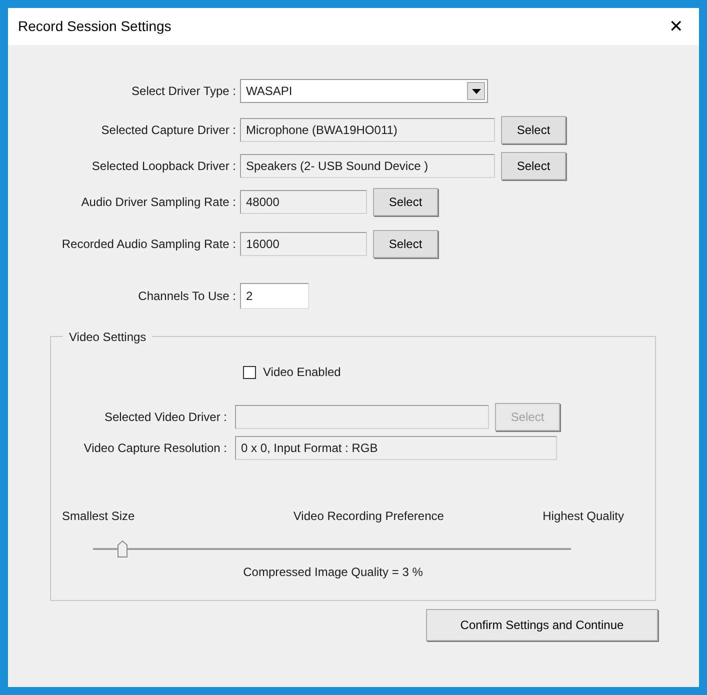 The height and width of the screenshot is (695, 707). What do you see at coordinates (98, 516) in the screenshot?
I see `slider-min-label: Smallest Size` at bounding box center [98, 516].